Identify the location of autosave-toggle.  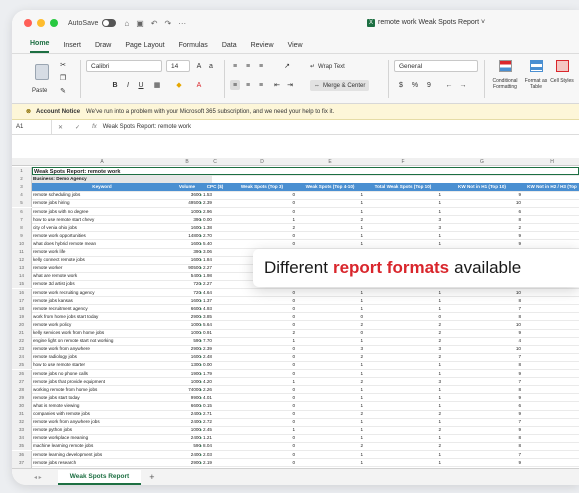
(109, 23).